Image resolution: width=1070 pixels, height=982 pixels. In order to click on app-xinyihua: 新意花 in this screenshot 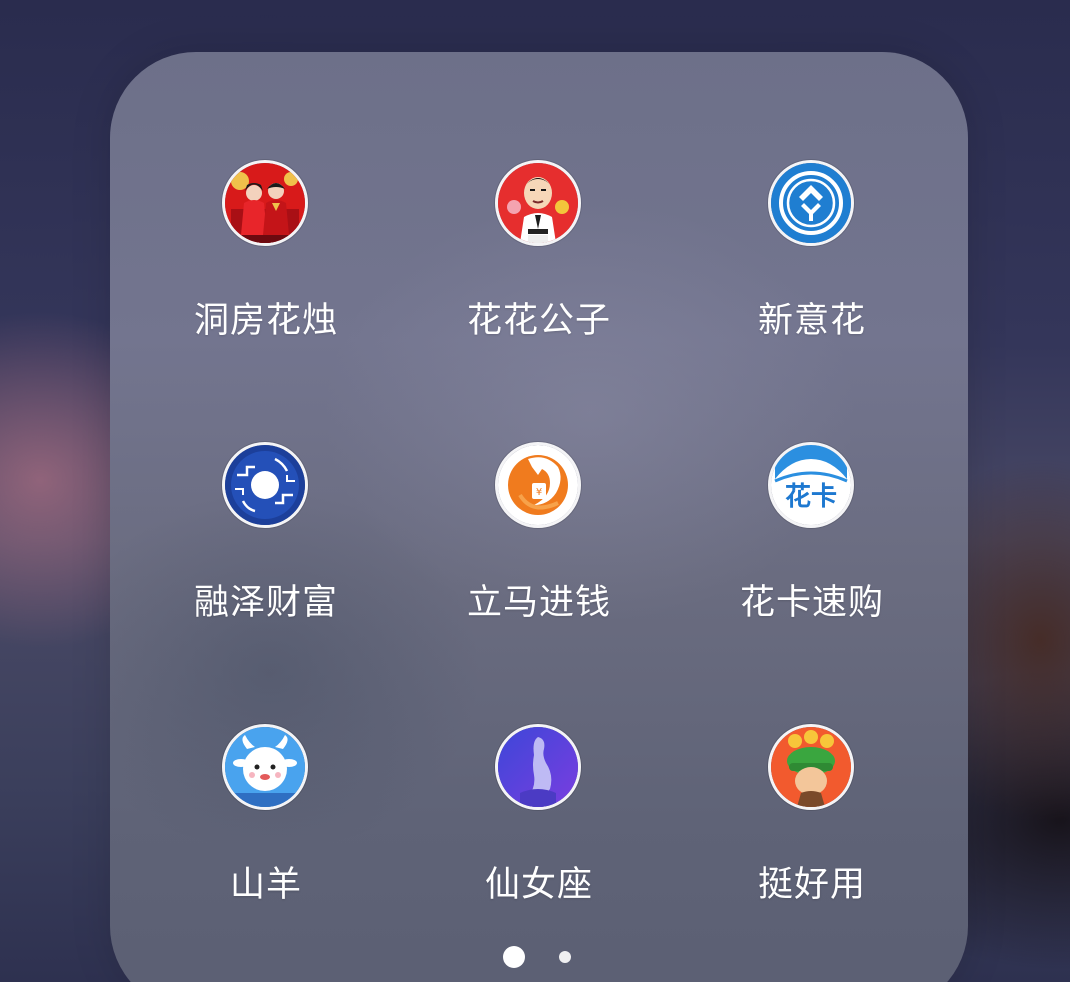, I will do `click(812, 260)`.